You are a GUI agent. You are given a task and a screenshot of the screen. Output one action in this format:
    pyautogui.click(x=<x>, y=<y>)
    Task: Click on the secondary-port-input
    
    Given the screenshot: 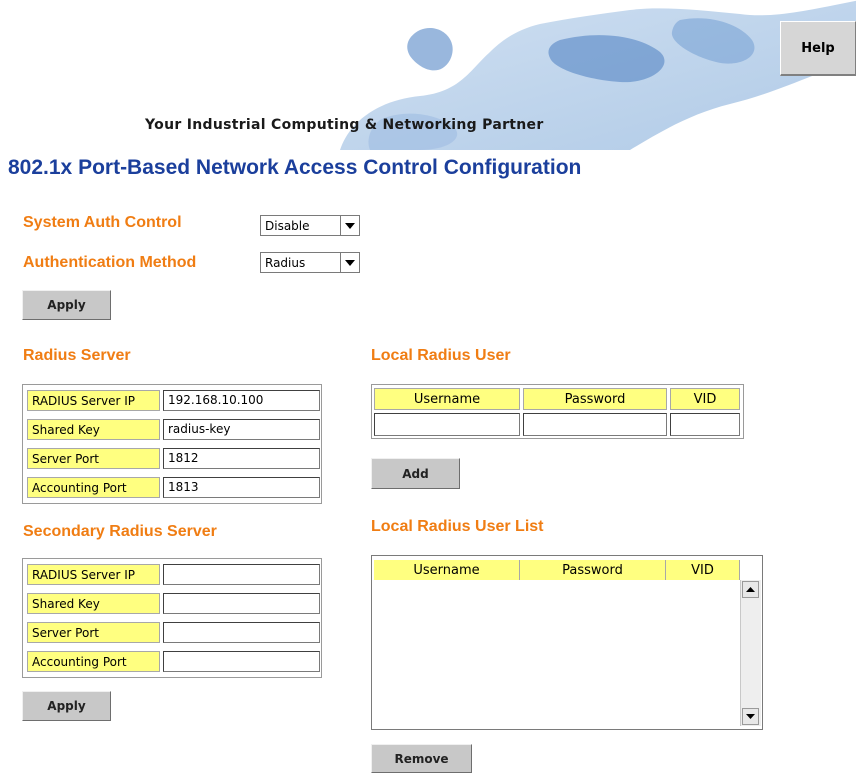 What is the action you would take?
    pyautogui.click(x=241, y=632)
    